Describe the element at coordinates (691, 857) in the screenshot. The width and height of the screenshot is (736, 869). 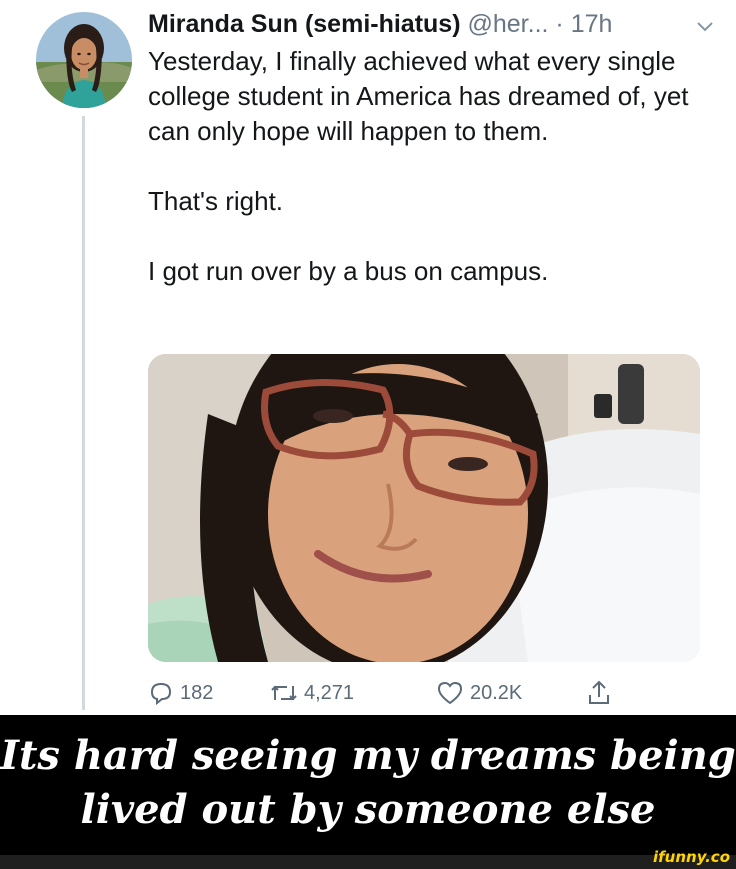
I see `ifunny-watermark: ifunny.co` at that location.